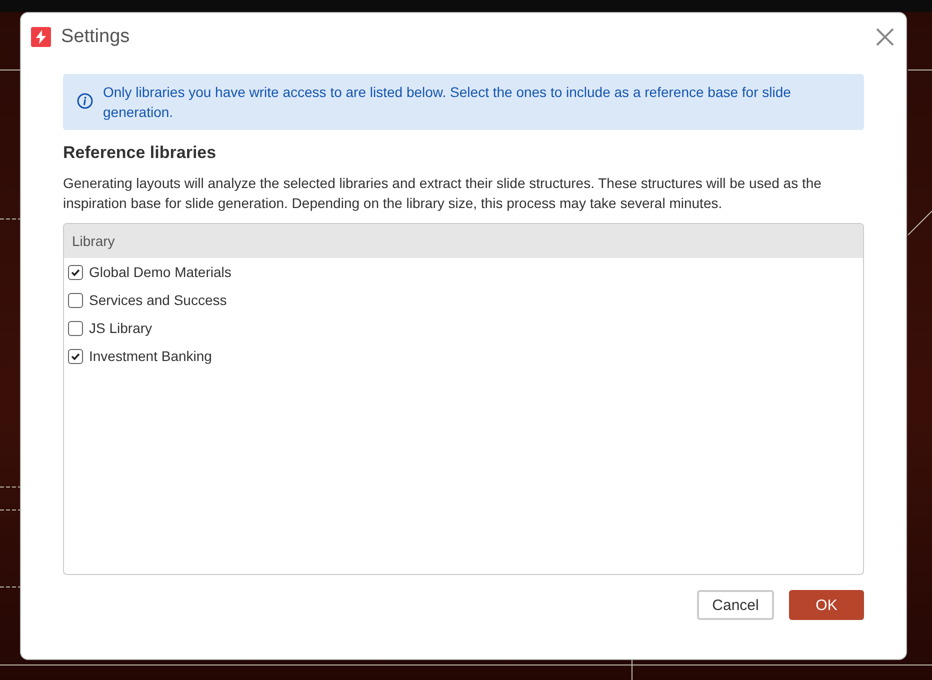  I want to click on library-name: JS Library, so click(120, 328).